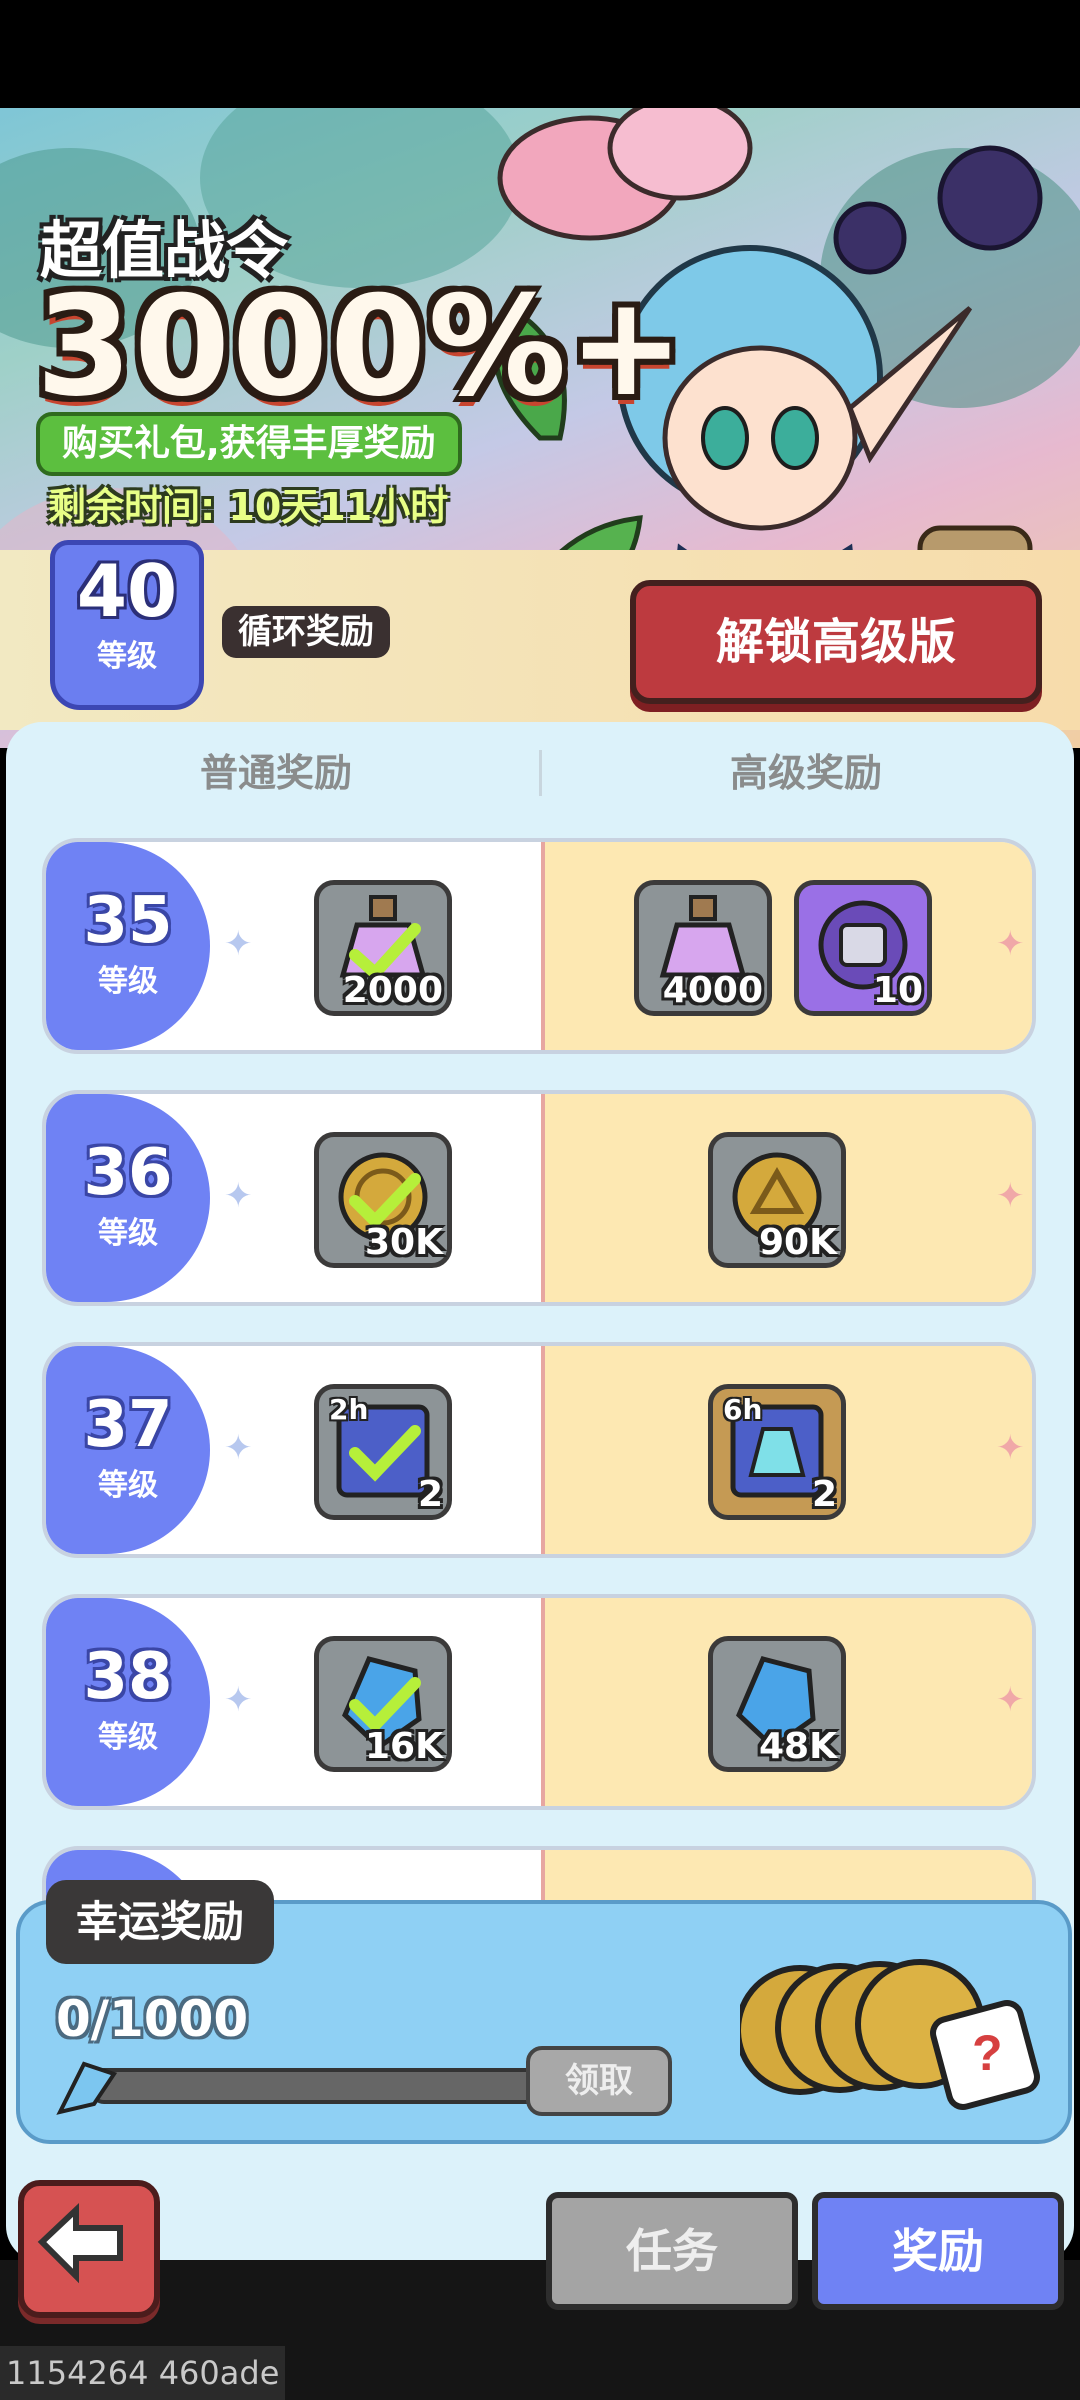 The height and width of the screenshot is (2400, 1080). What do you see at coordinates (306, 632) in the screenshot?
I see `cycle-reward-button: 循环奖励` at bounding box center [306, 632].